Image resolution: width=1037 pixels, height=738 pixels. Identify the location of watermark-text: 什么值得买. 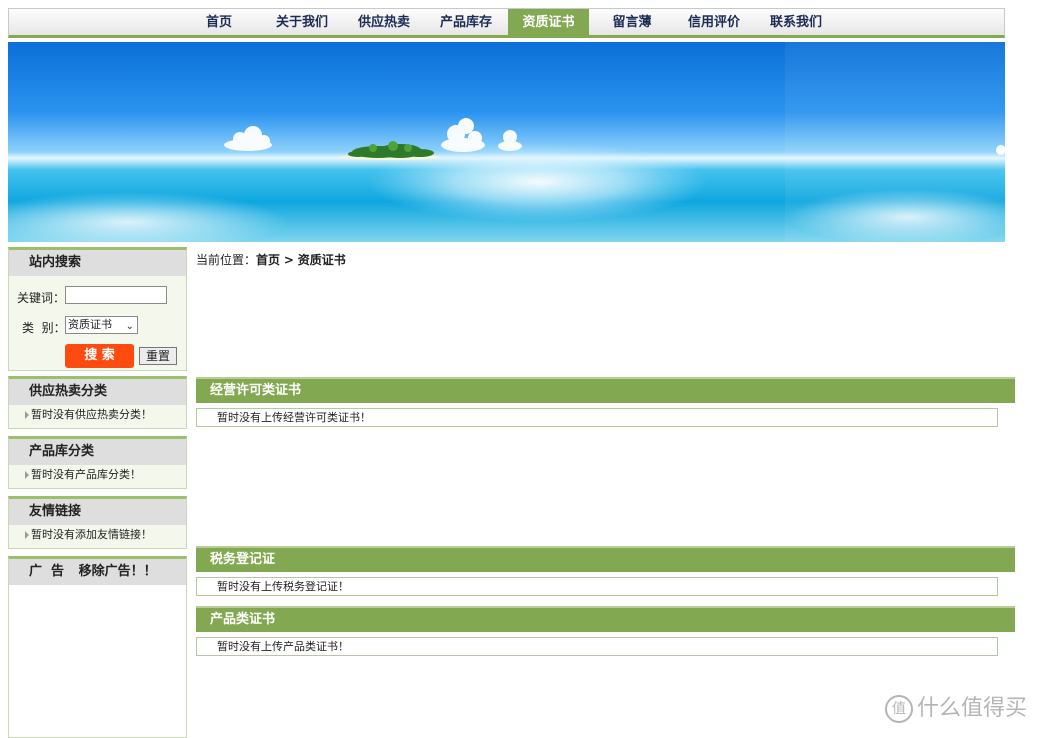
(971, 708).